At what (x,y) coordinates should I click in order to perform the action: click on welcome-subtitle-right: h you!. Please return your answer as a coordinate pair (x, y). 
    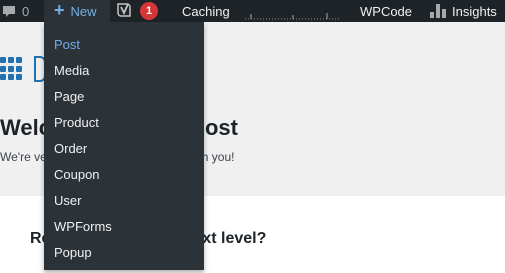
    Looking at the image, I should click on (218, 157).